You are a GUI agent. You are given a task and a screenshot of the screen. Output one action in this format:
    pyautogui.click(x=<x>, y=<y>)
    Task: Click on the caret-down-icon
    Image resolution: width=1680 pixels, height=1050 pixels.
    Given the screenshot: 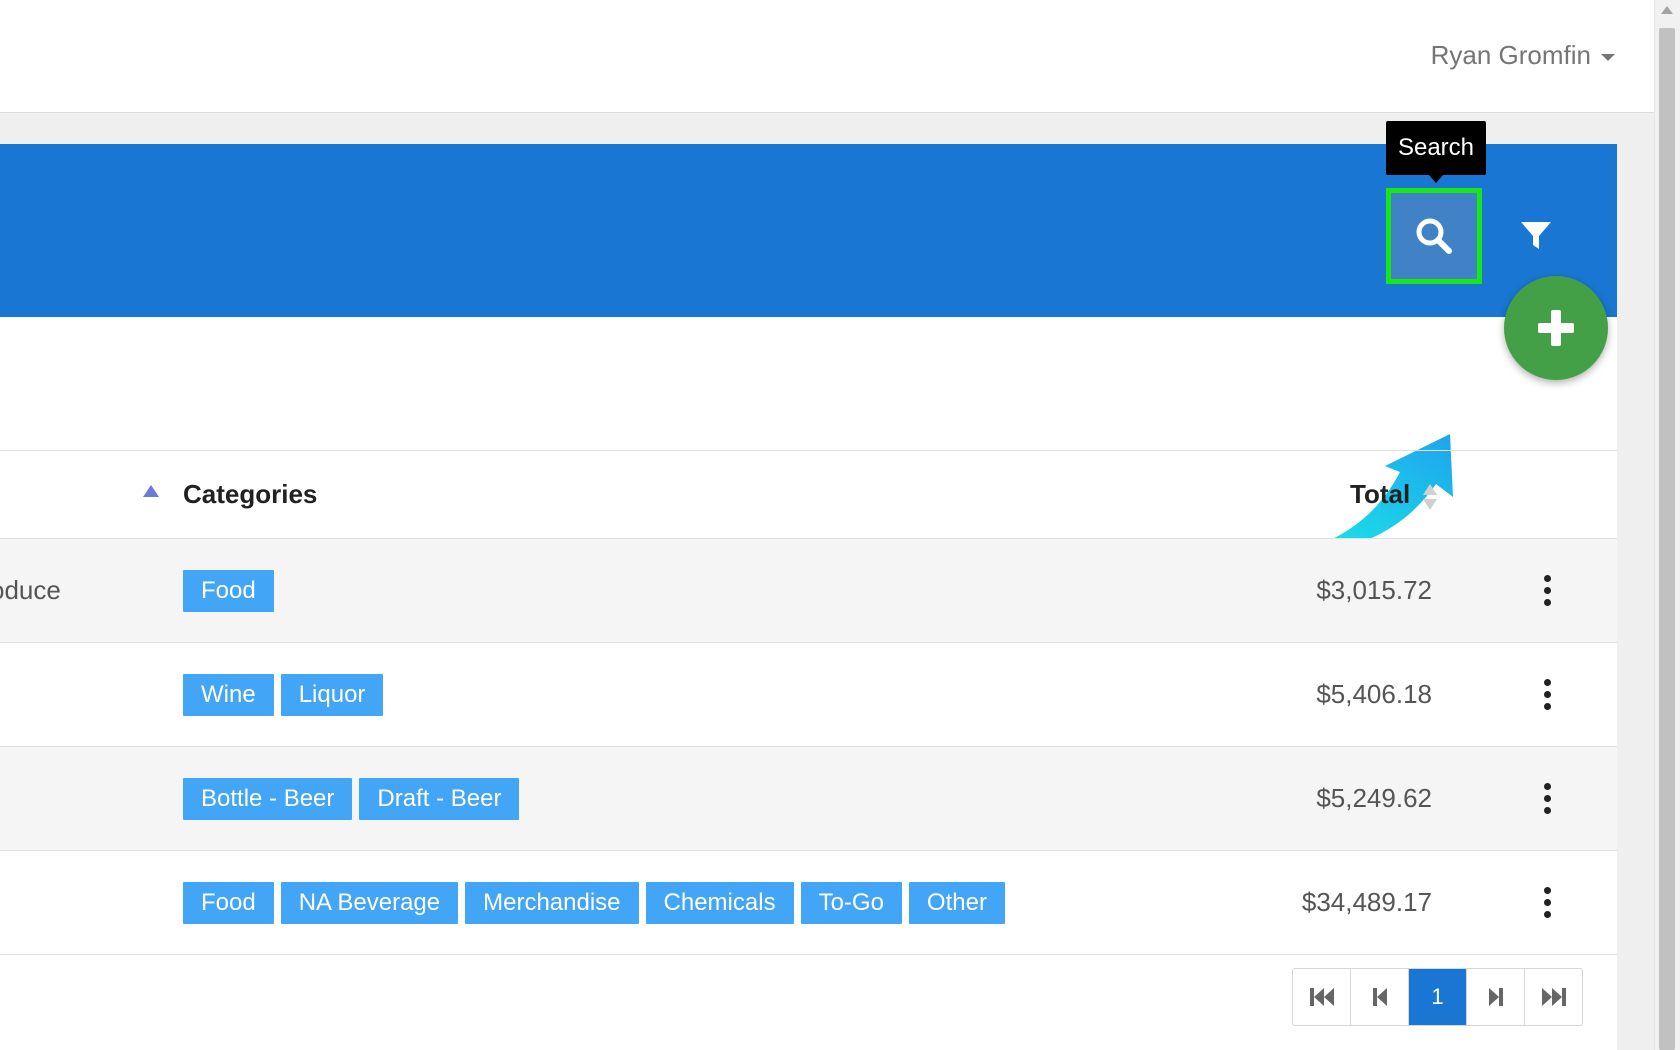 What is the action you would take?
    pyautogui.click(x=1608, y=57)
    